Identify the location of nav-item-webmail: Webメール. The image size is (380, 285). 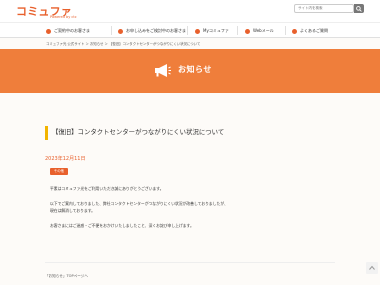
(259, 30).